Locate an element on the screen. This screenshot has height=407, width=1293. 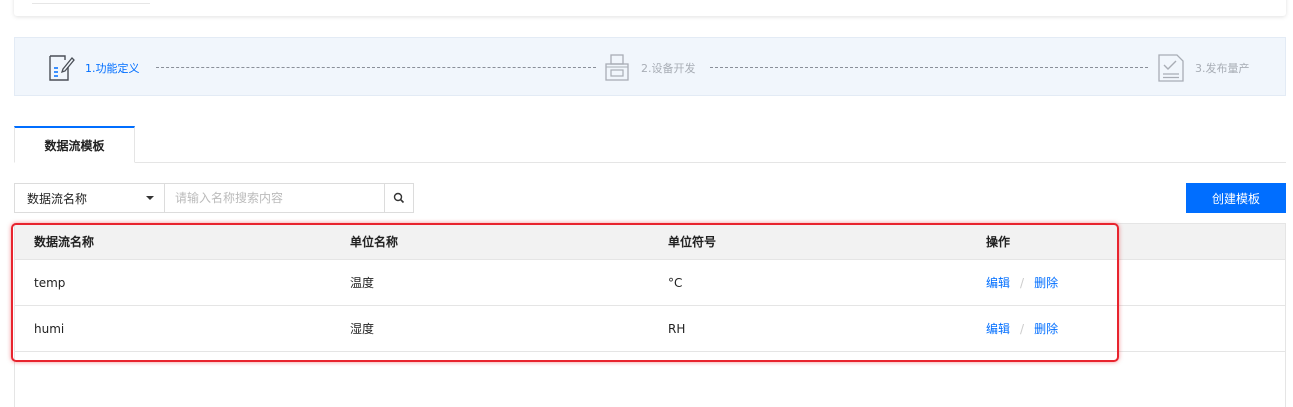
header-actions: 操作 is located at coordinates (998, 242).